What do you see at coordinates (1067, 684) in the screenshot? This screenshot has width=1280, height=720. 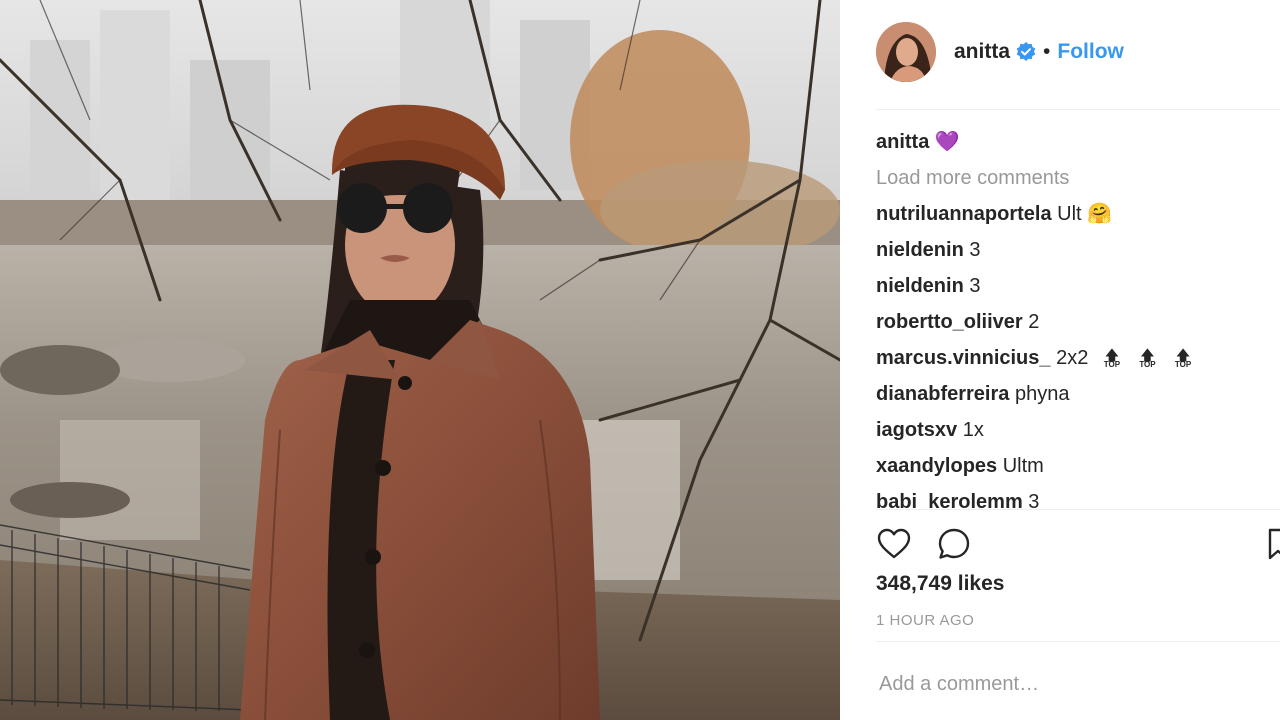 I see `add-comment-input` at bounding box center [1067, 684].